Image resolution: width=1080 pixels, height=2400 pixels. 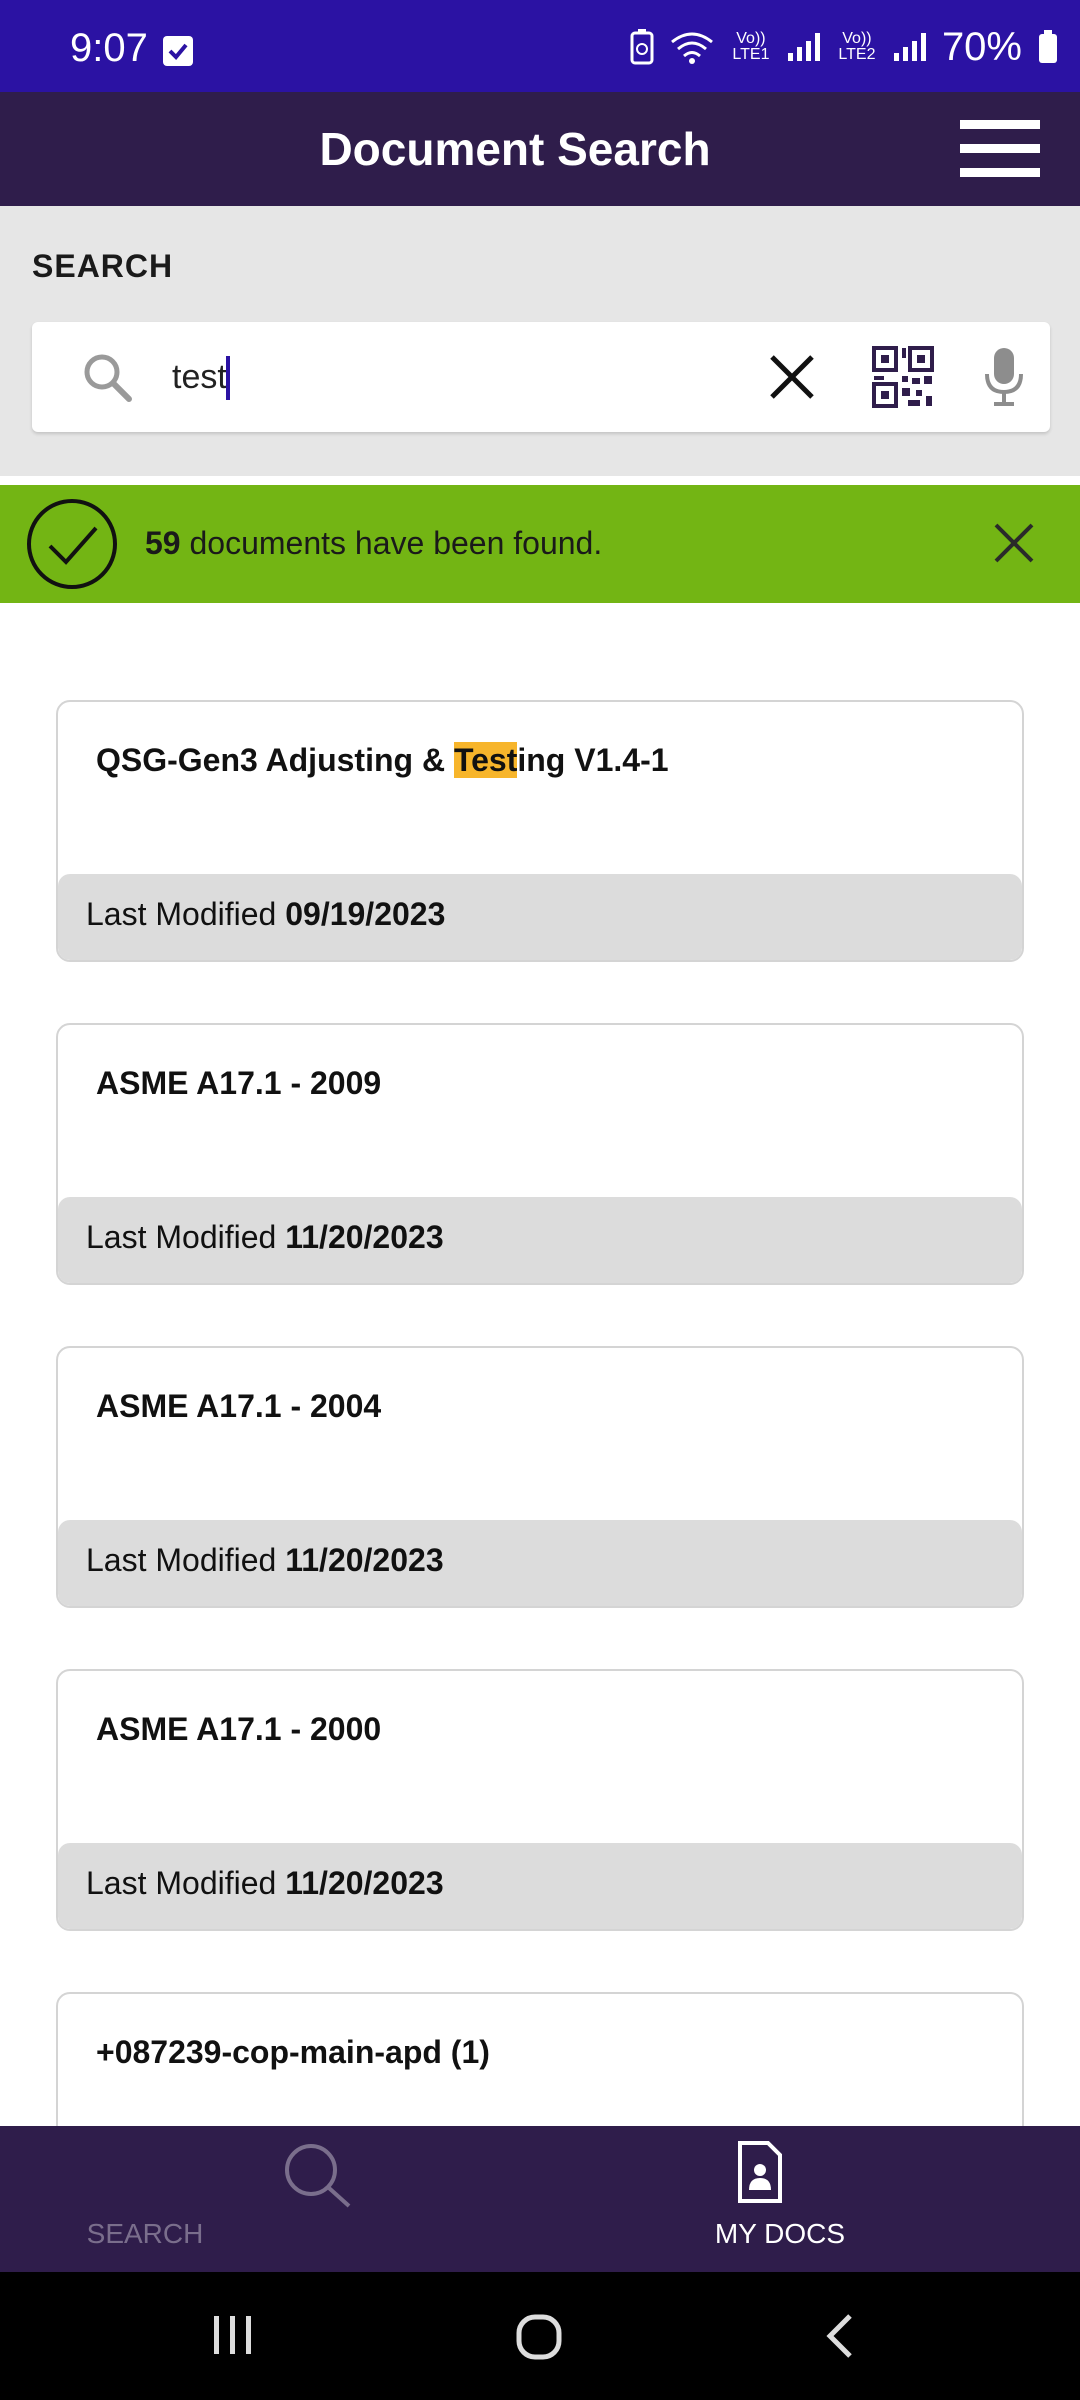 What do you see at coordinates (780, 2233) in the screenshot?
I see `nav-mydocs-label: MY DOCS` at bounding box center [780, 2233].